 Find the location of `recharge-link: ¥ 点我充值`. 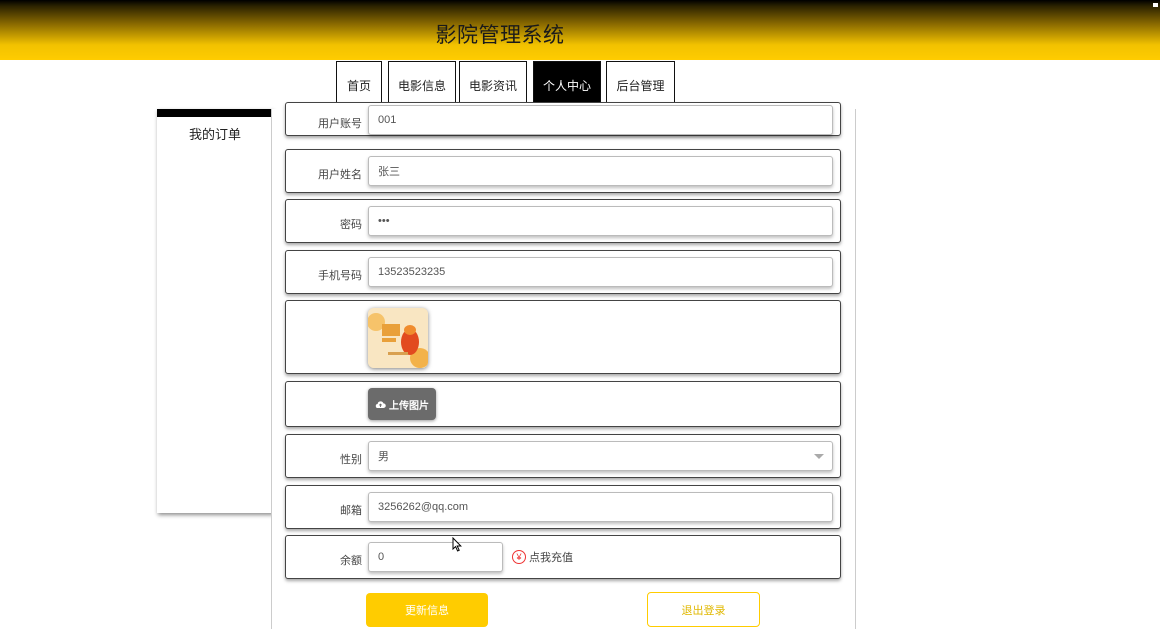

recharge-link: ¥ 点我充值 is located at coordinates (542, 557).